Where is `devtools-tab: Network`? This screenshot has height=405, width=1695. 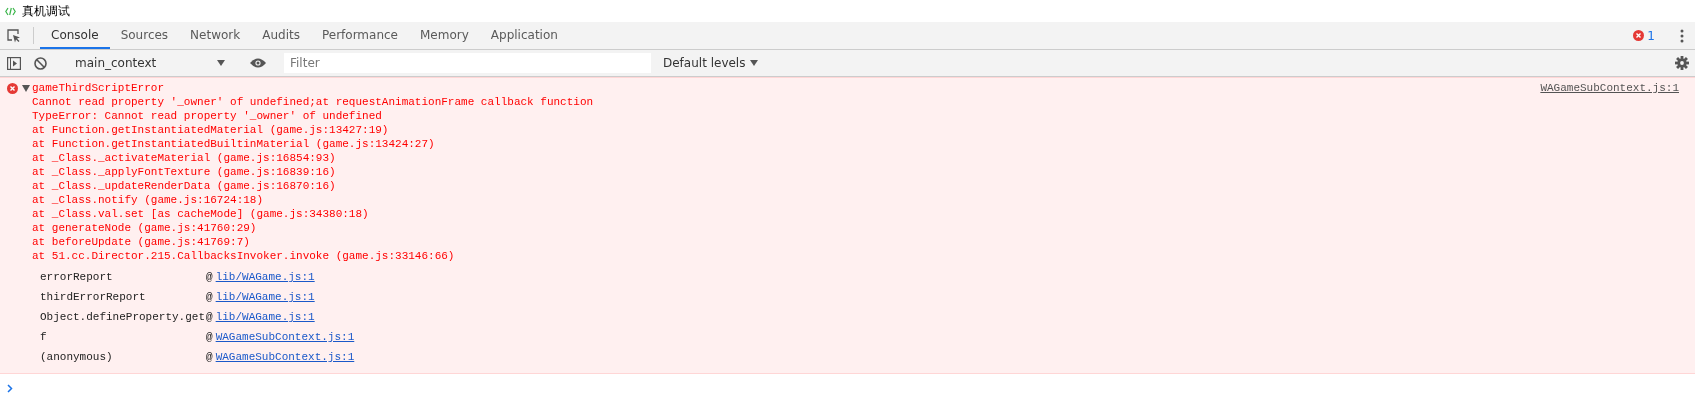
devtools-tab: Network is located at coordinates (215, 35).